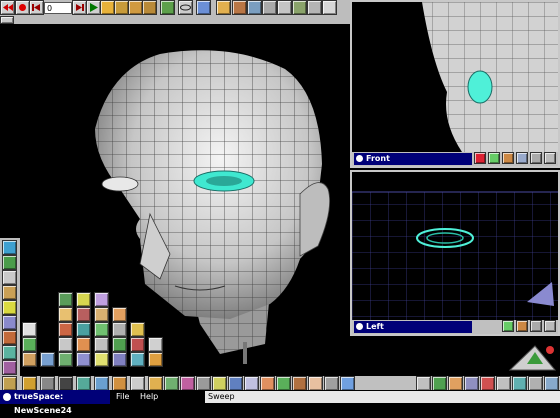  What do you see at coordinates (299, 7) in the screenshot?
I see `navigate-icon` at bounding box center [299, 7].